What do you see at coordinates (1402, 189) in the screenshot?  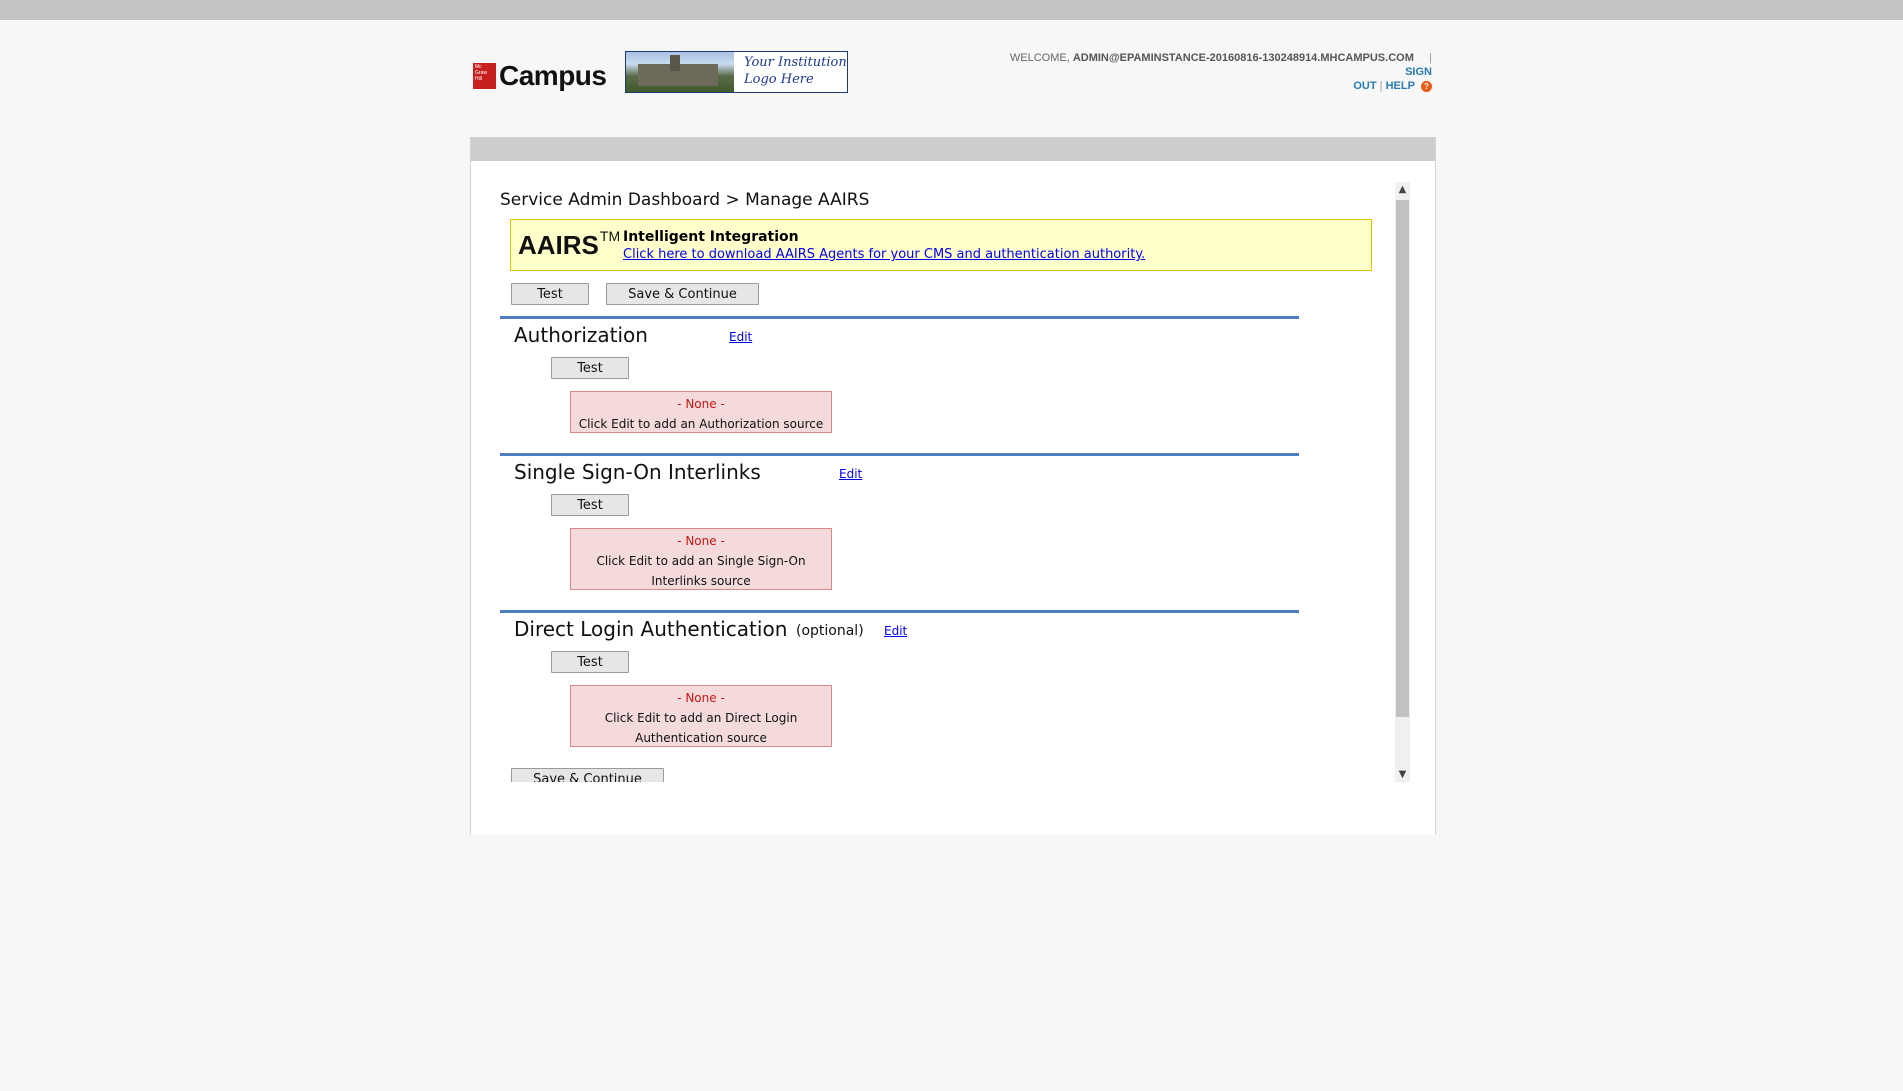 I see `scroll-up-icon: ▲` at bounding box center [1402, 189].